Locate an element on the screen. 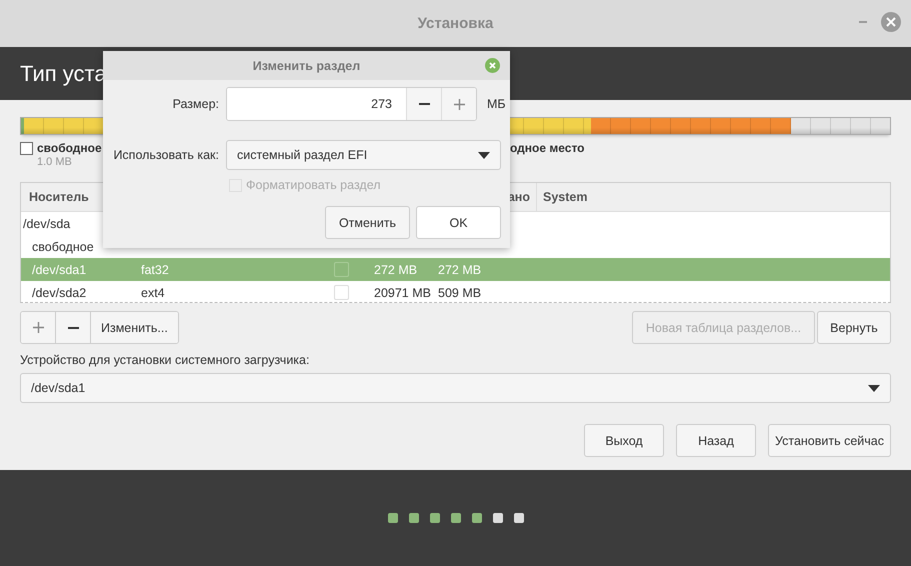 The width and height of the screenshot is (911, 566). table-cell-text: /dev/sda2 is located at coordinates (60, 293).